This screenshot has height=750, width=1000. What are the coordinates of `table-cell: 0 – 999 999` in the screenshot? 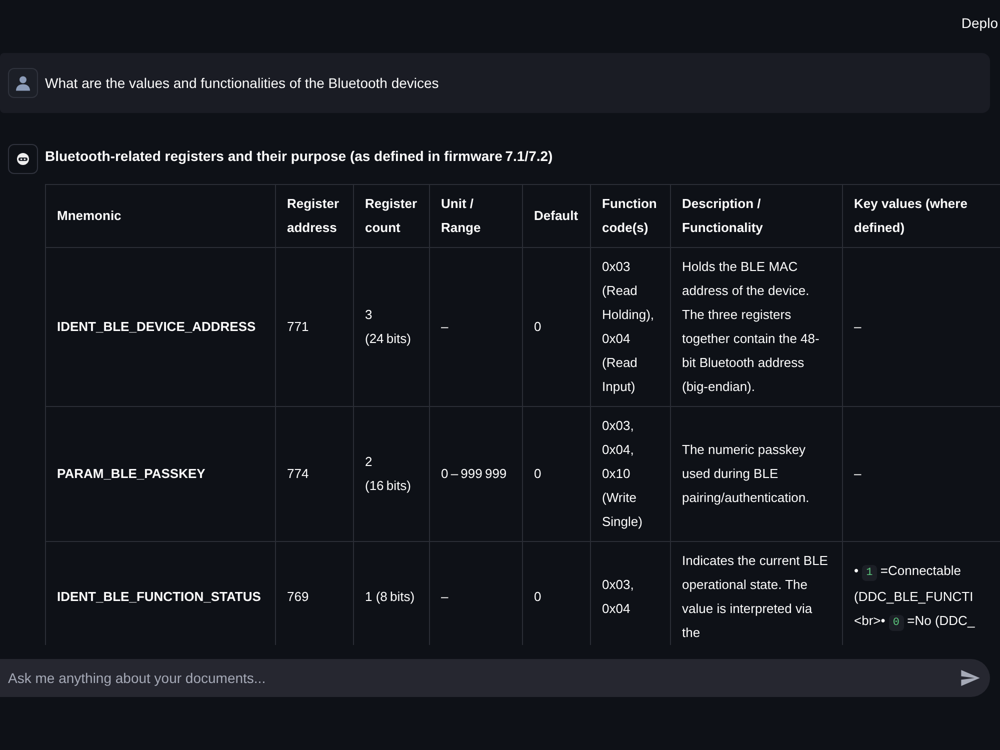 It's located at (476, 474).